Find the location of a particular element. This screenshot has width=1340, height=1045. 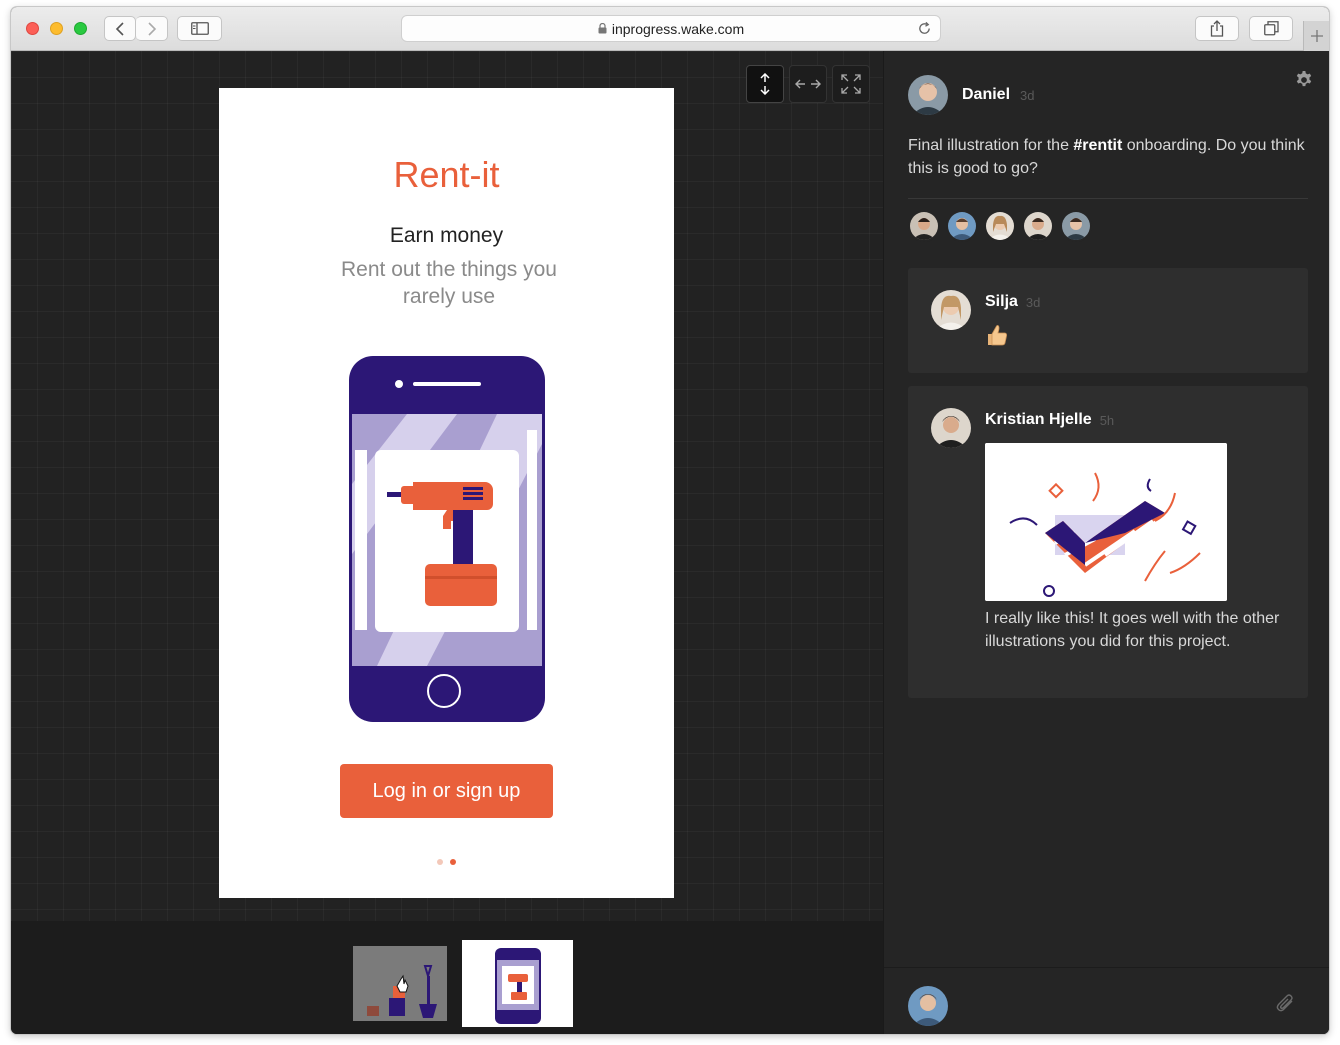

page-dot-active is located at coordinates (453, 862).